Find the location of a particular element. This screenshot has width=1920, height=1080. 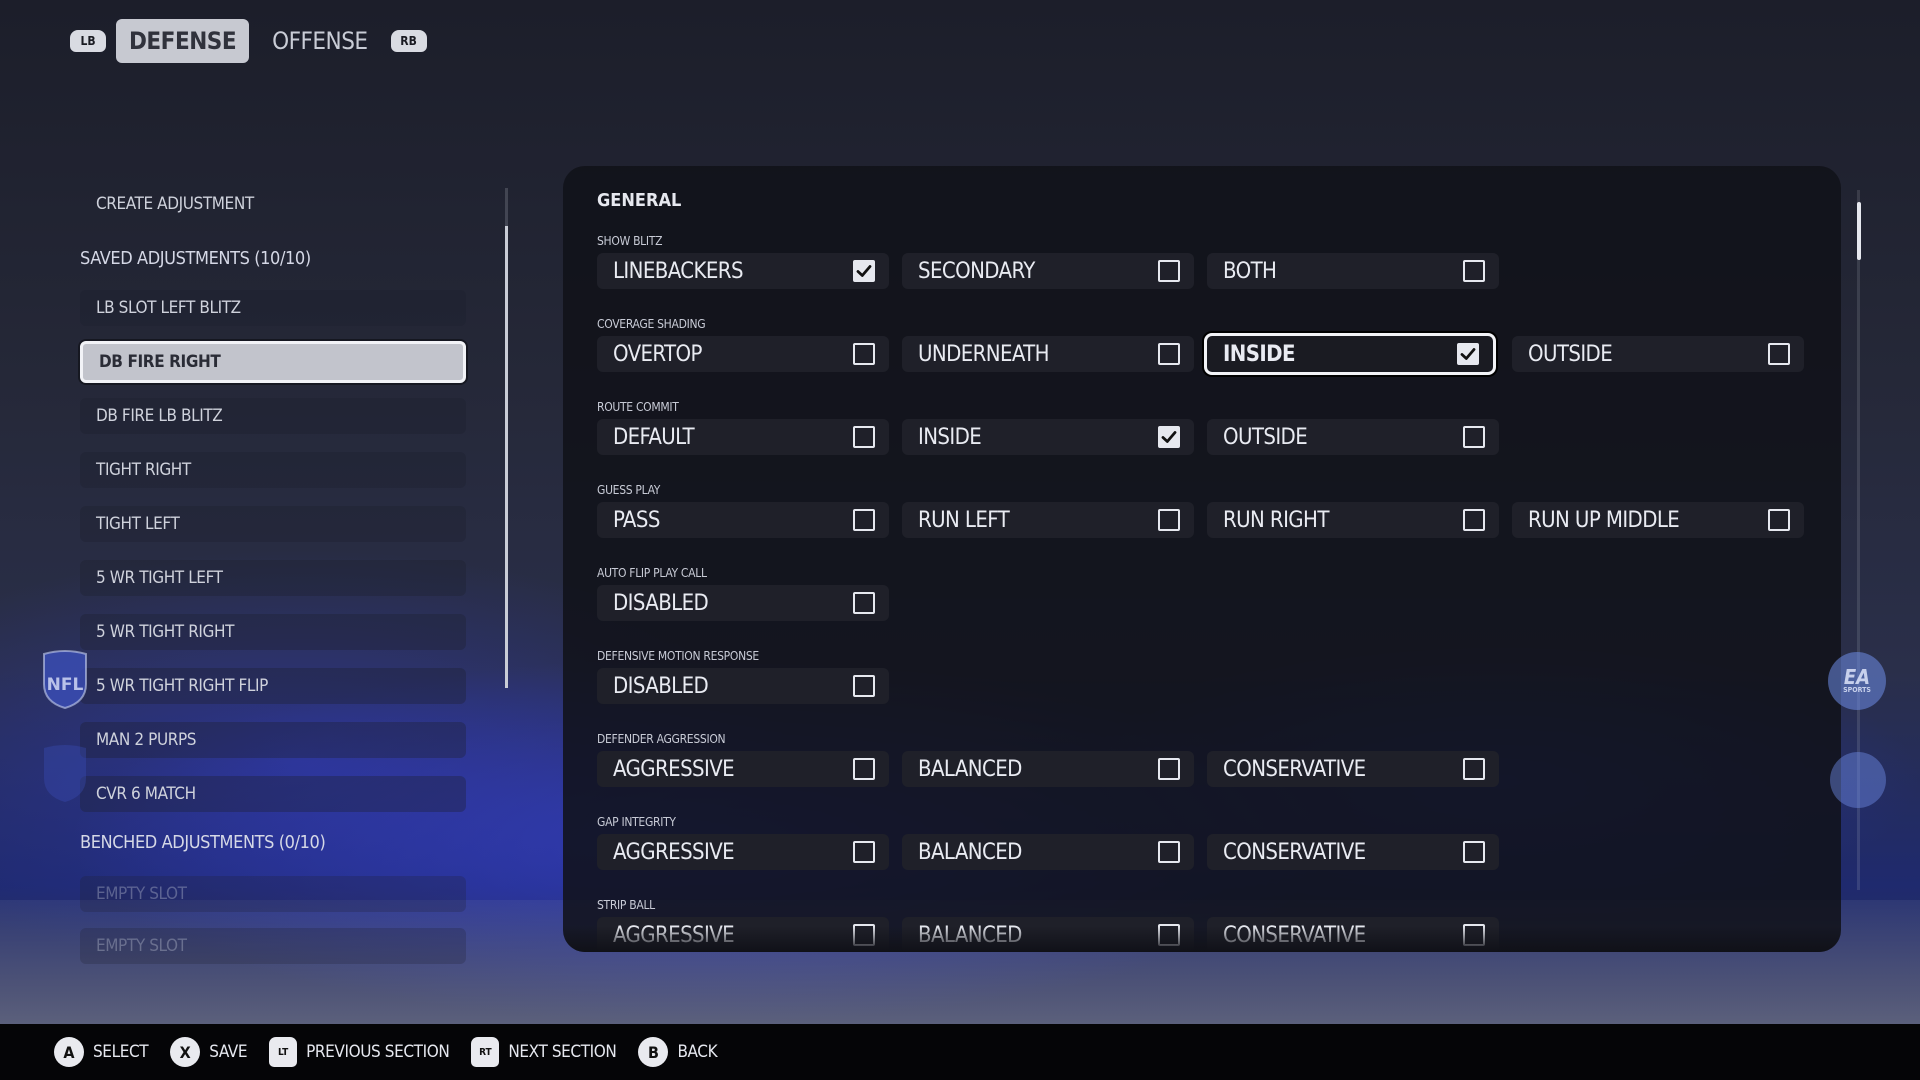

saved-adjustment-item: DB FIRE RIGHT is located at coordinates (273, 362).